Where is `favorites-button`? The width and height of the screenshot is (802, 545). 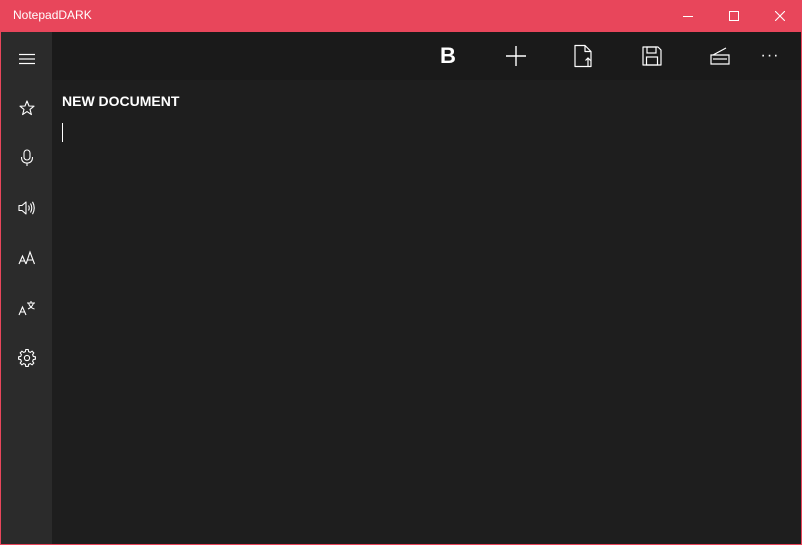
favorites-button is located at coordinates (26, 108).